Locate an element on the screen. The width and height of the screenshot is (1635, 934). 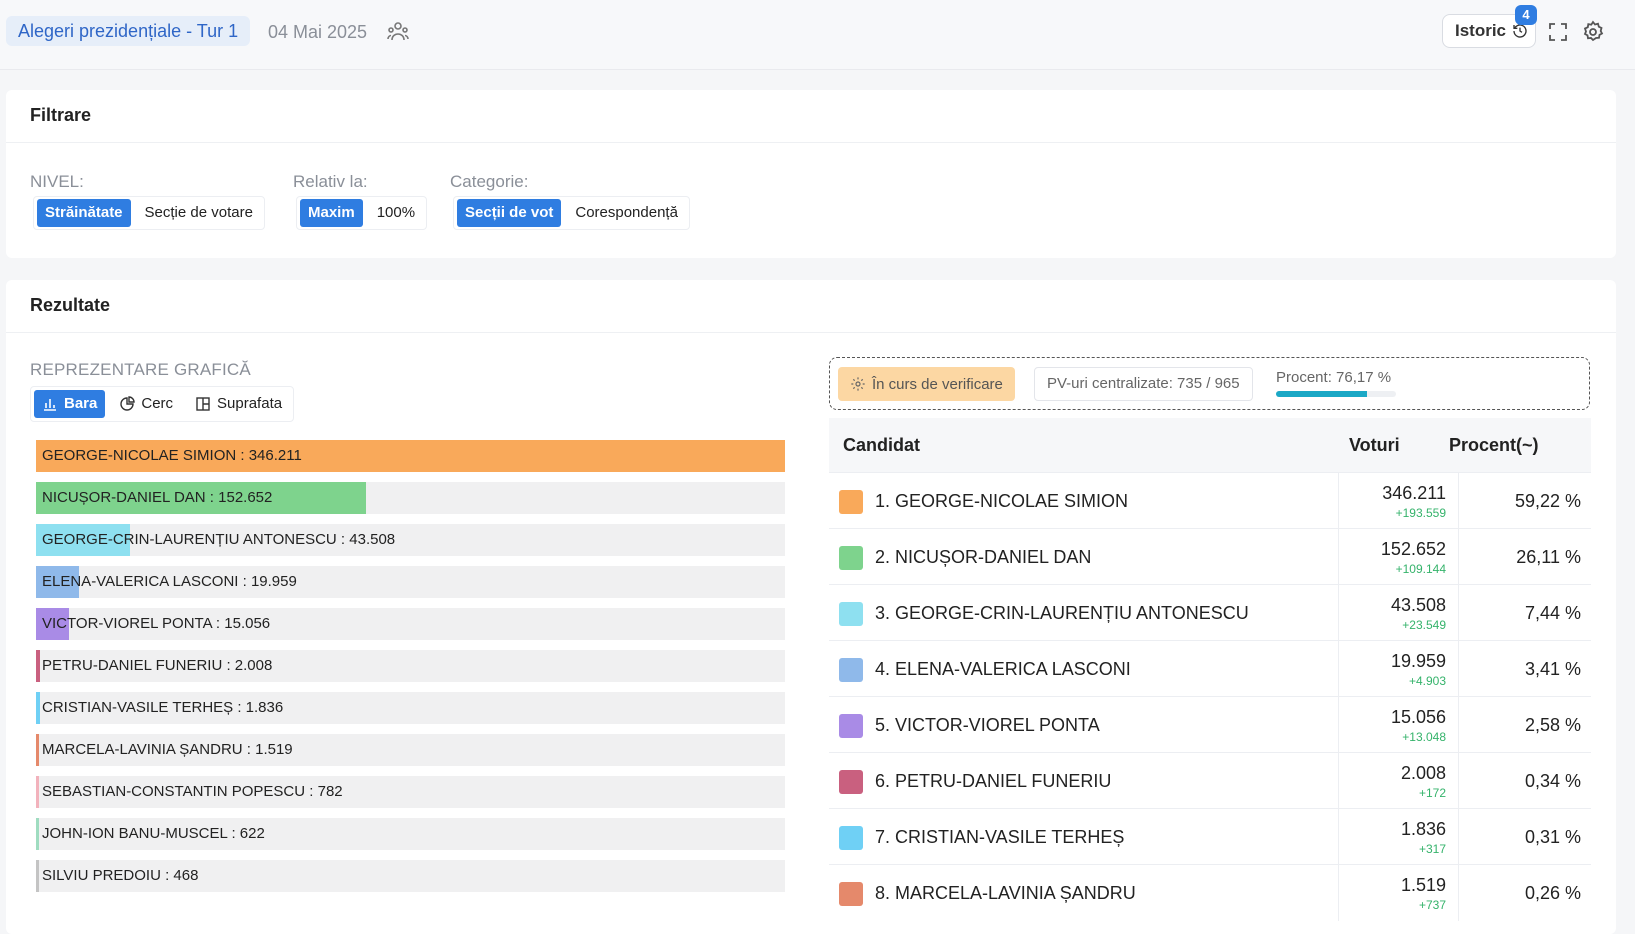
header-voturi: Voturi is located at coordinates (1374, 445).